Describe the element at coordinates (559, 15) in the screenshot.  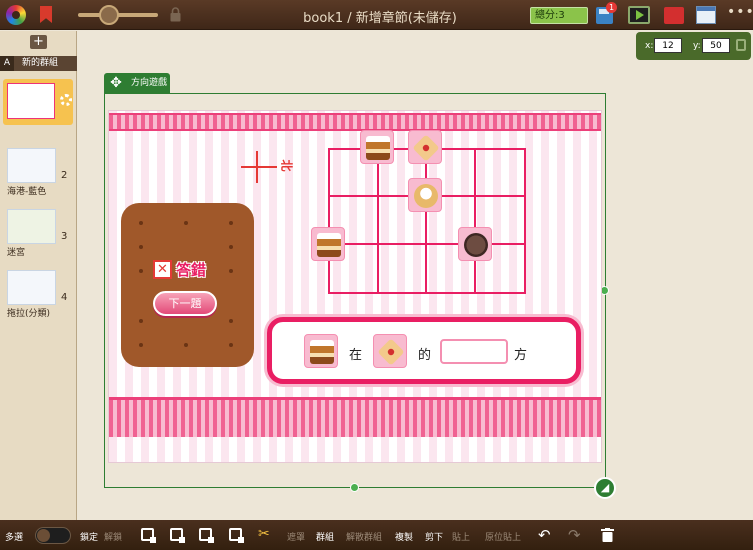
I see `score-badge: 總分:3` at that location.